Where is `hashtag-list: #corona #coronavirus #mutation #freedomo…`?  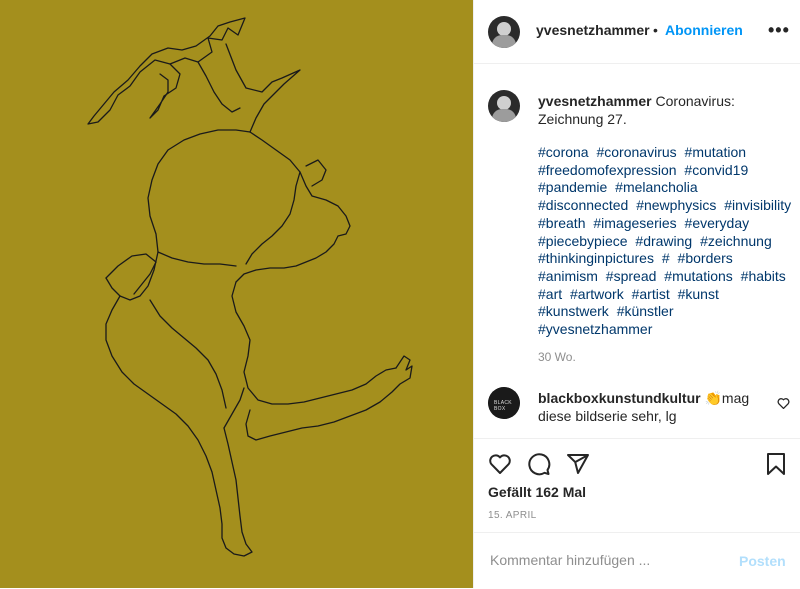
hashtag-list: #corona #coronavirus #mutation #freedomo… is located at coordinates (667, 241).